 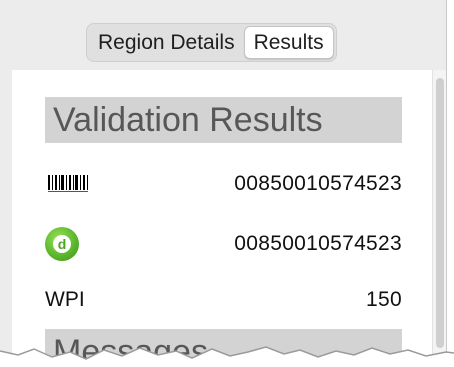 I want to click on validation-results-header: Validation Results, so click(x=223, y=120).